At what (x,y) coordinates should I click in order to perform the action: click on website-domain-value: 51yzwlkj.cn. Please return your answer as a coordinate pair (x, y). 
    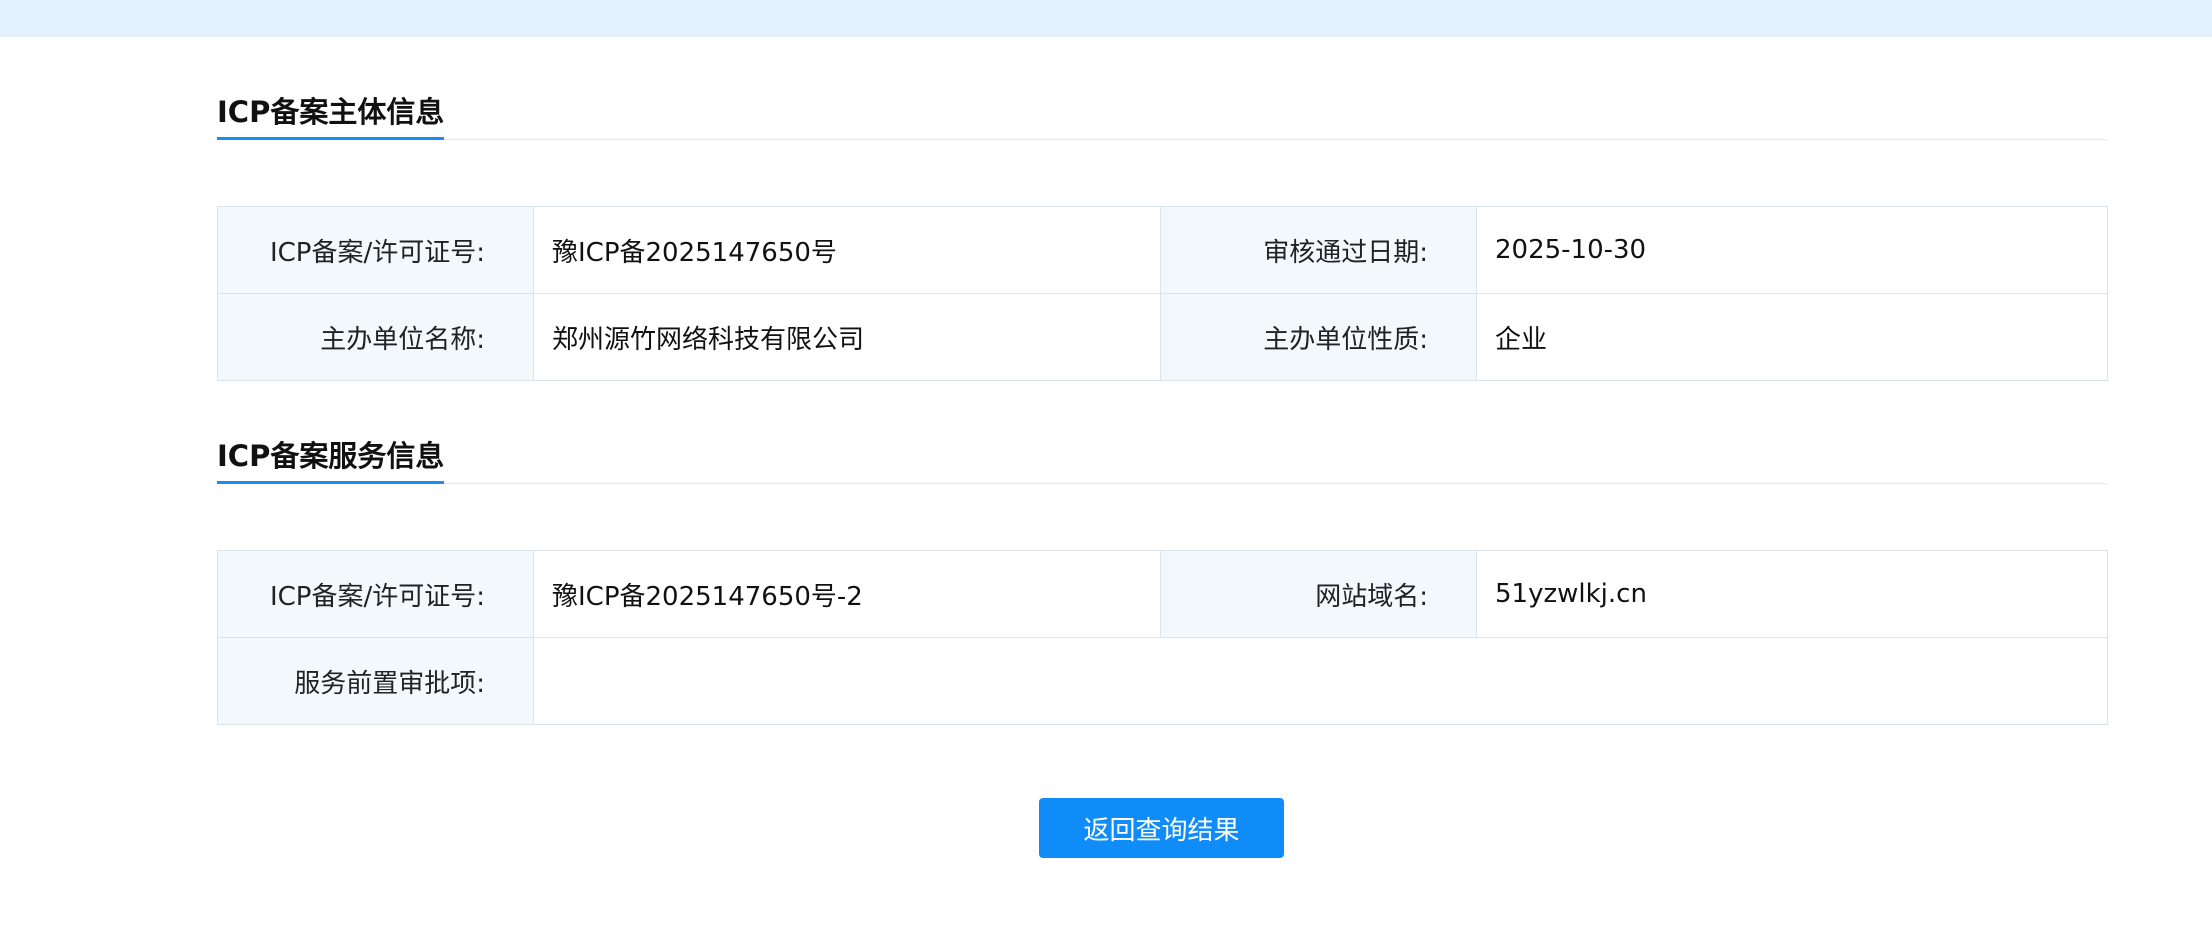
    Looking at the image, I should click on (1792, 594).